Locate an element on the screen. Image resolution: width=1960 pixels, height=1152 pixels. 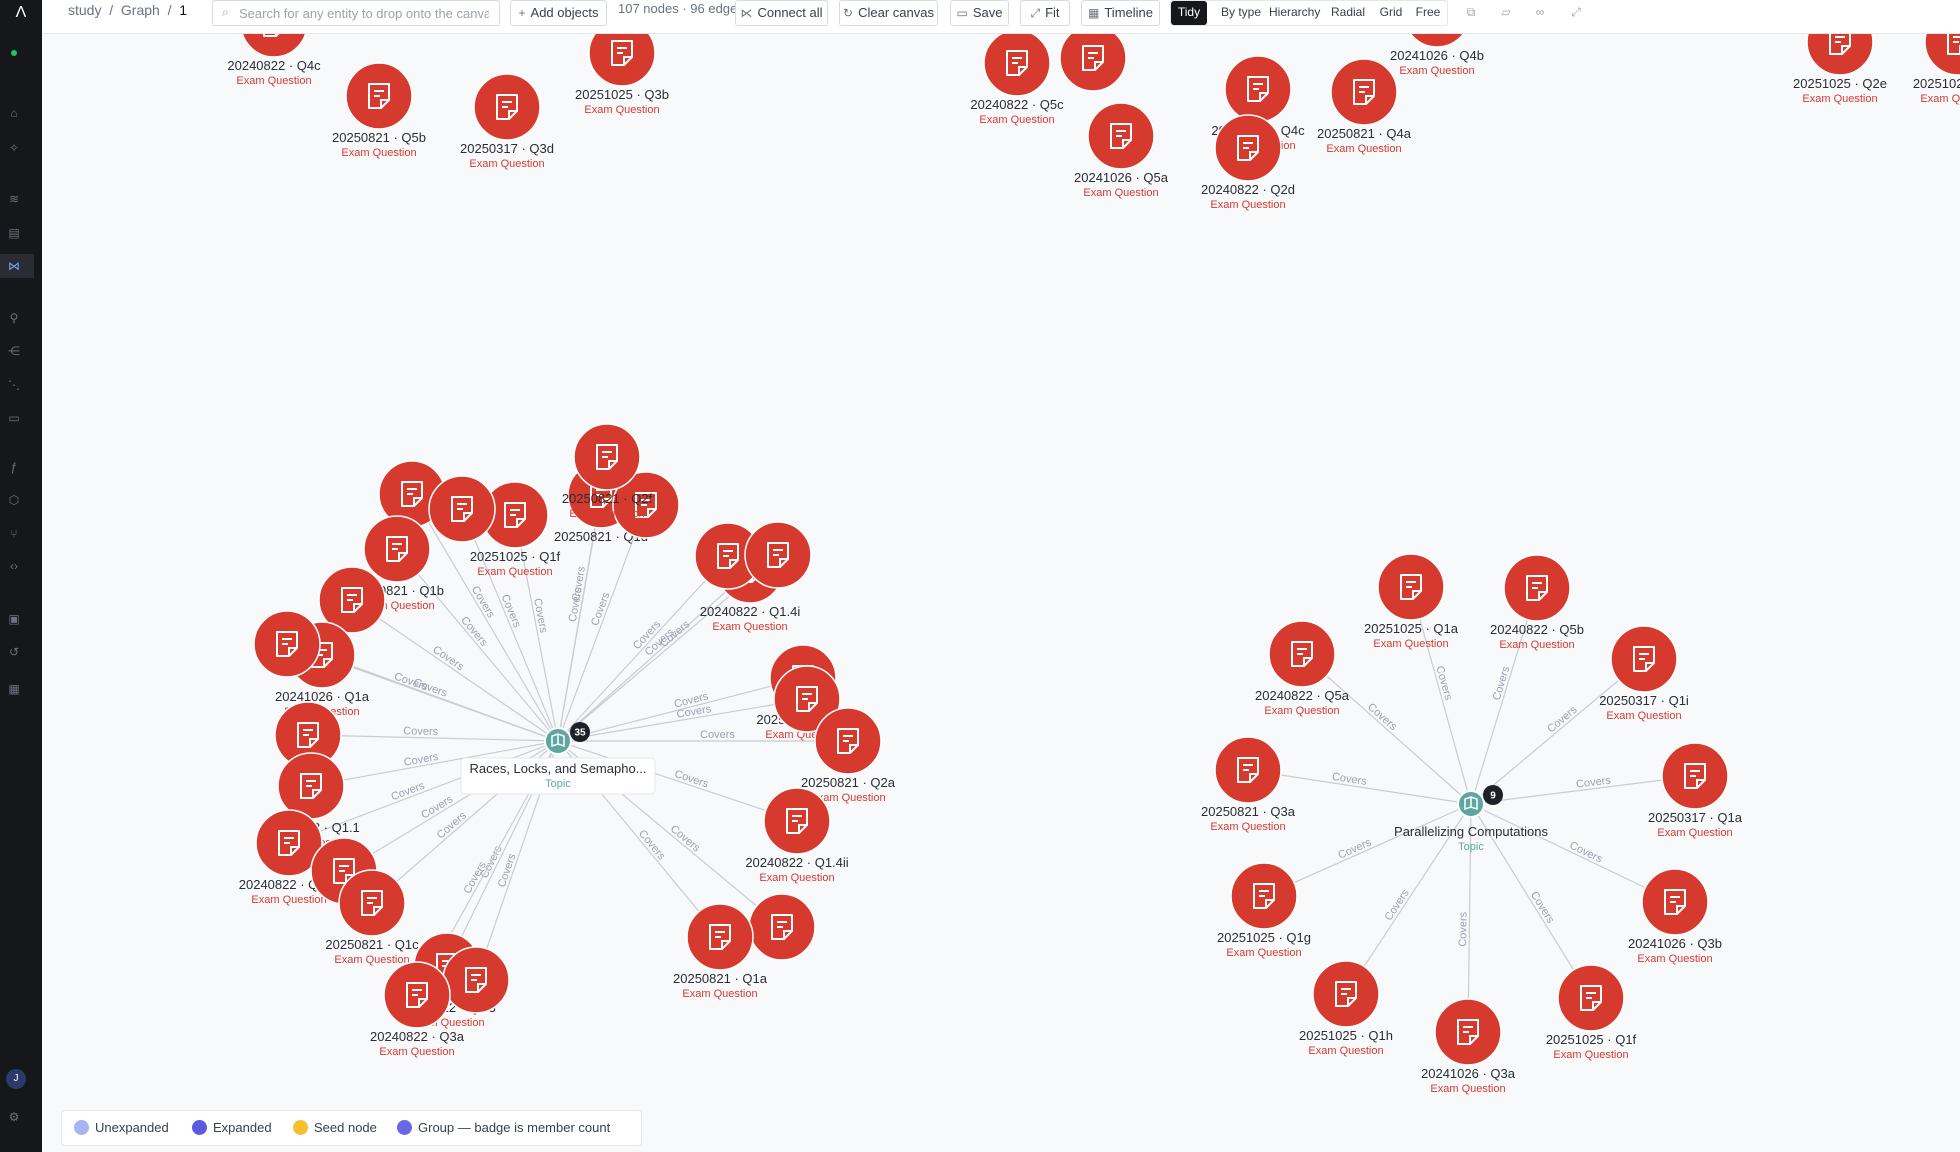
package-icon: ⬡ is located at coordinates (14, 500).